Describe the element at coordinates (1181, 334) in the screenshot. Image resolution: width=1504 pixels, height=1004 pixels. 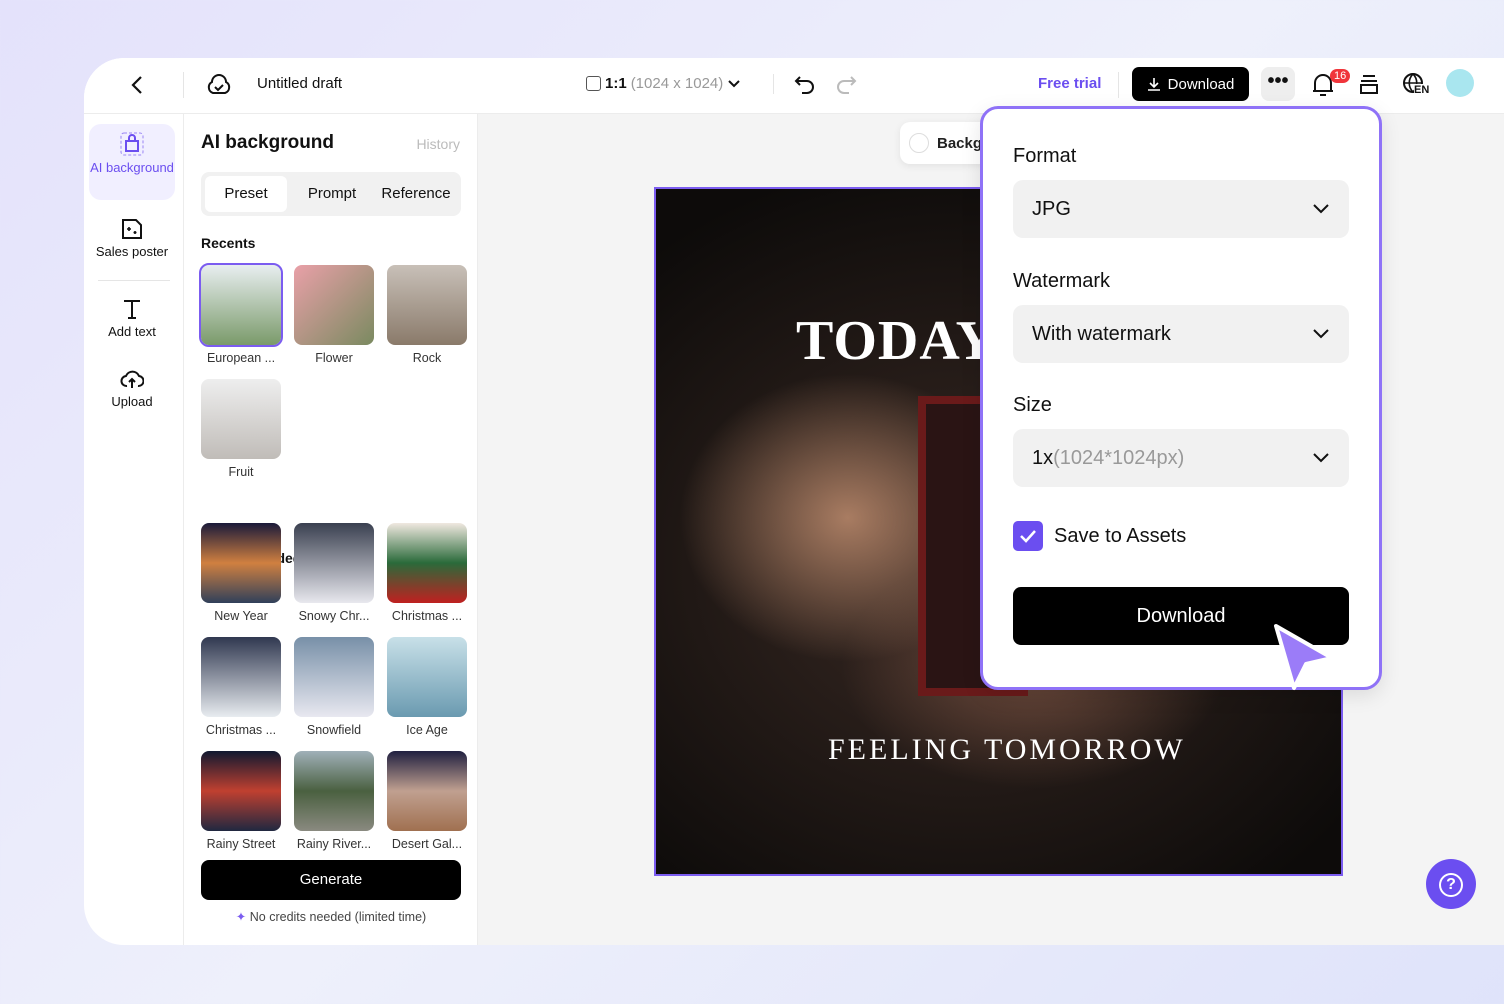
I see `watermark-select: With watermark` at that location.